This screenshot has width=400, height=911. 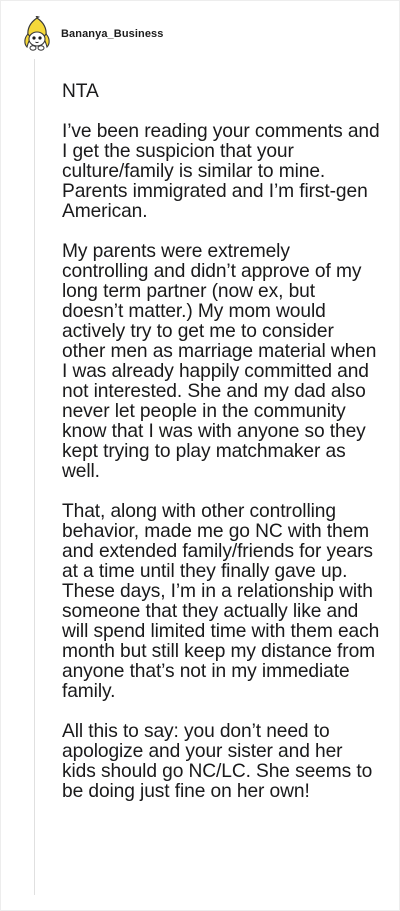 I want to click on comment-header: Bananya_Business, so click(x=92, y=33).